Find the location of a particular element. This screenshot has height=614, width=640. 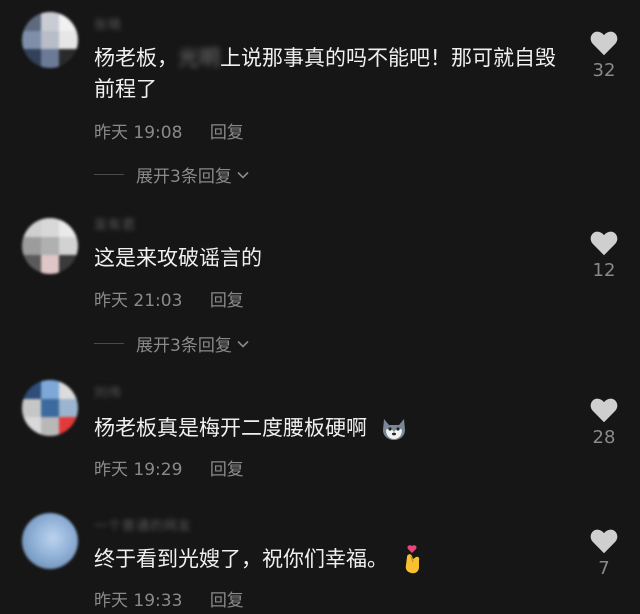

comment-time: 昨天 21:03 is located at coordinates (138, 301).